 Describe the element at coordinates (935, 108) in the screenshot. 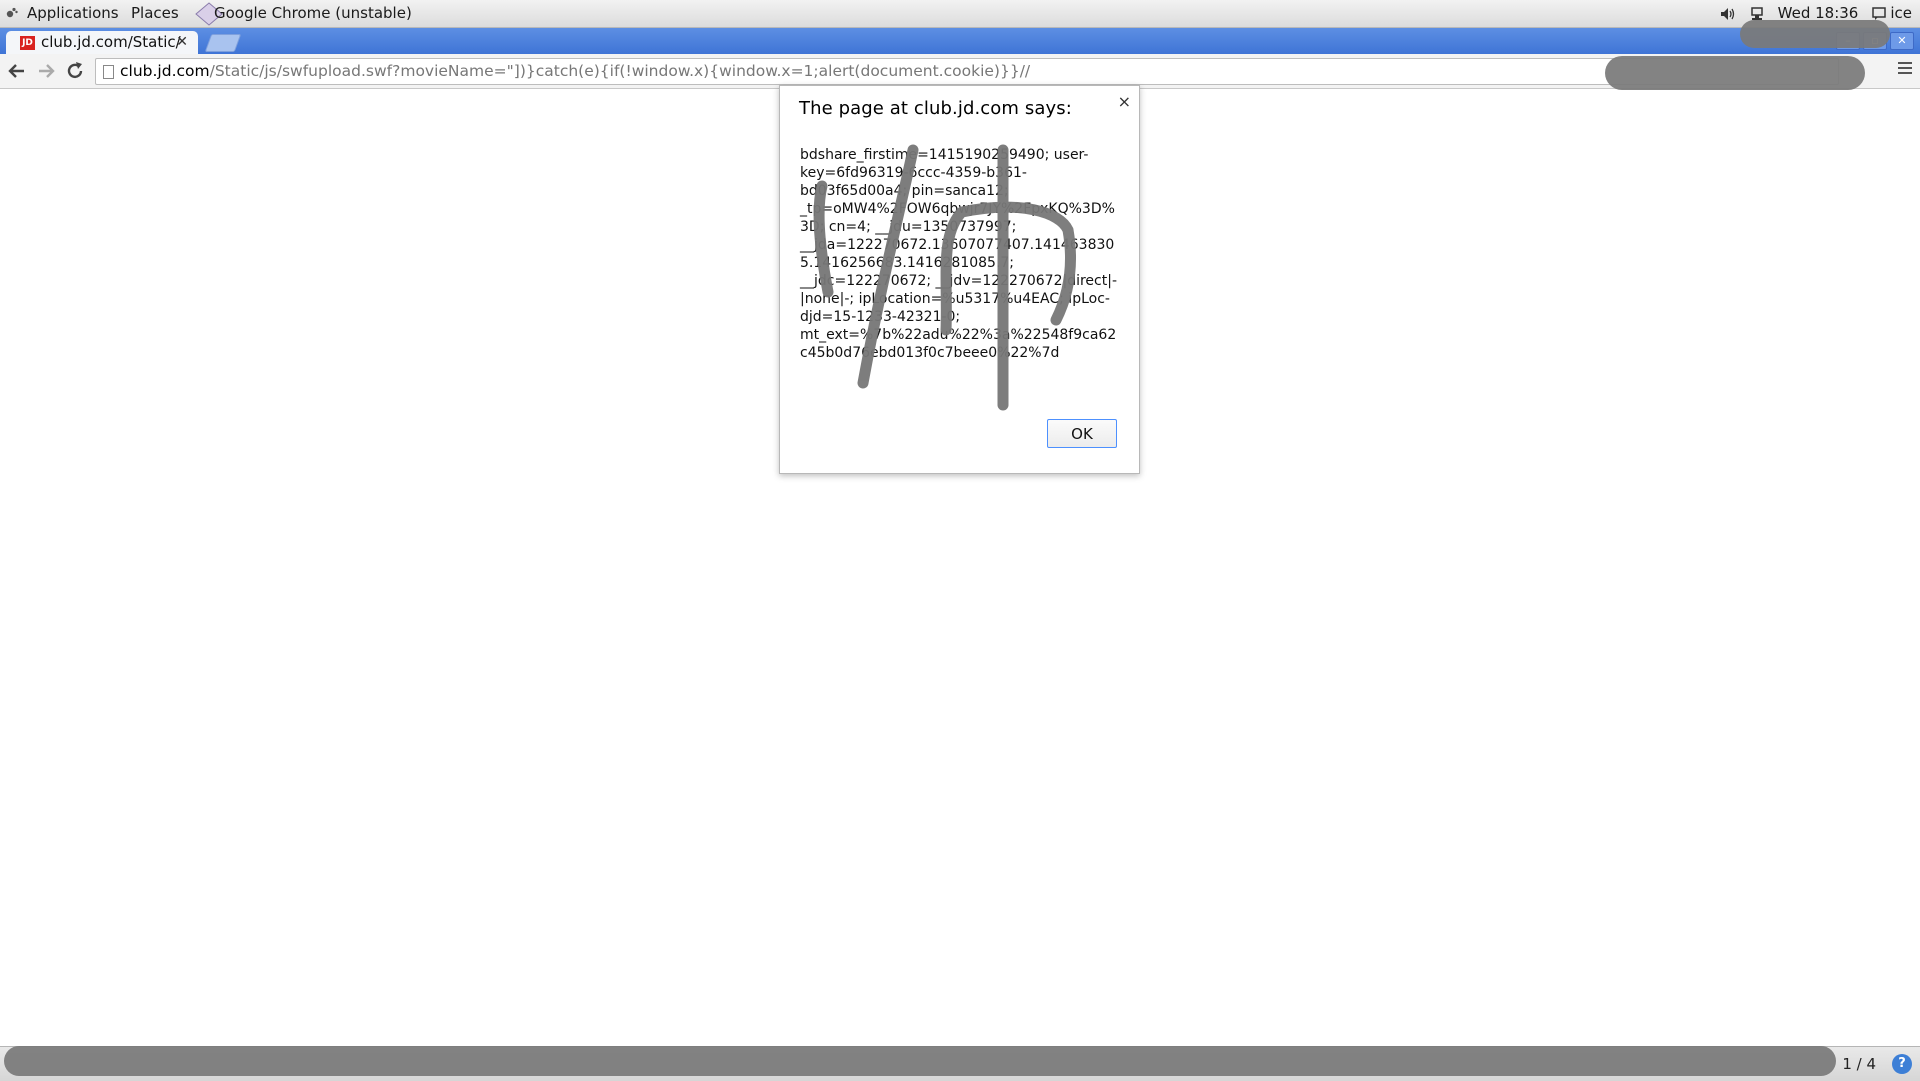

I see `dialog-title: The page at club.jd.com says:` at that location.